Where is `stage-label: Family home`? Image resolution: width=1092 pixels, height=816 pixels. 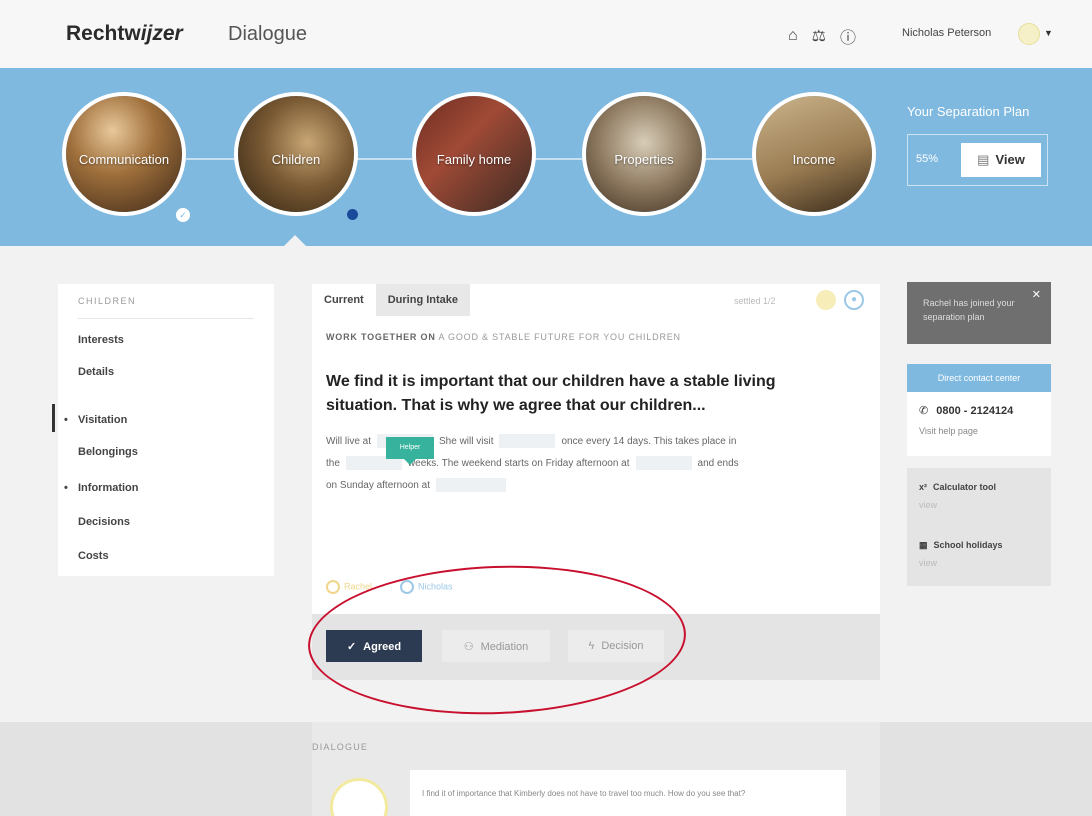
stage-label: Family home is located at coordinates (474, 159).